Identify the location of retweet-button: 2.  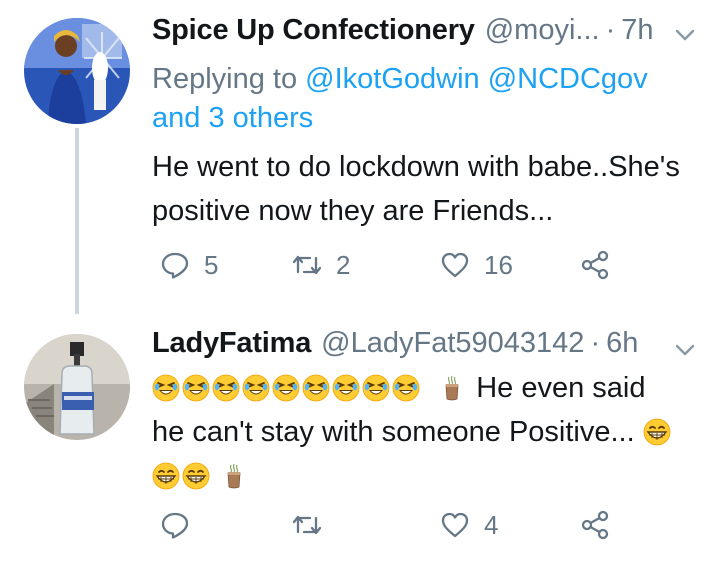
(321, 265).